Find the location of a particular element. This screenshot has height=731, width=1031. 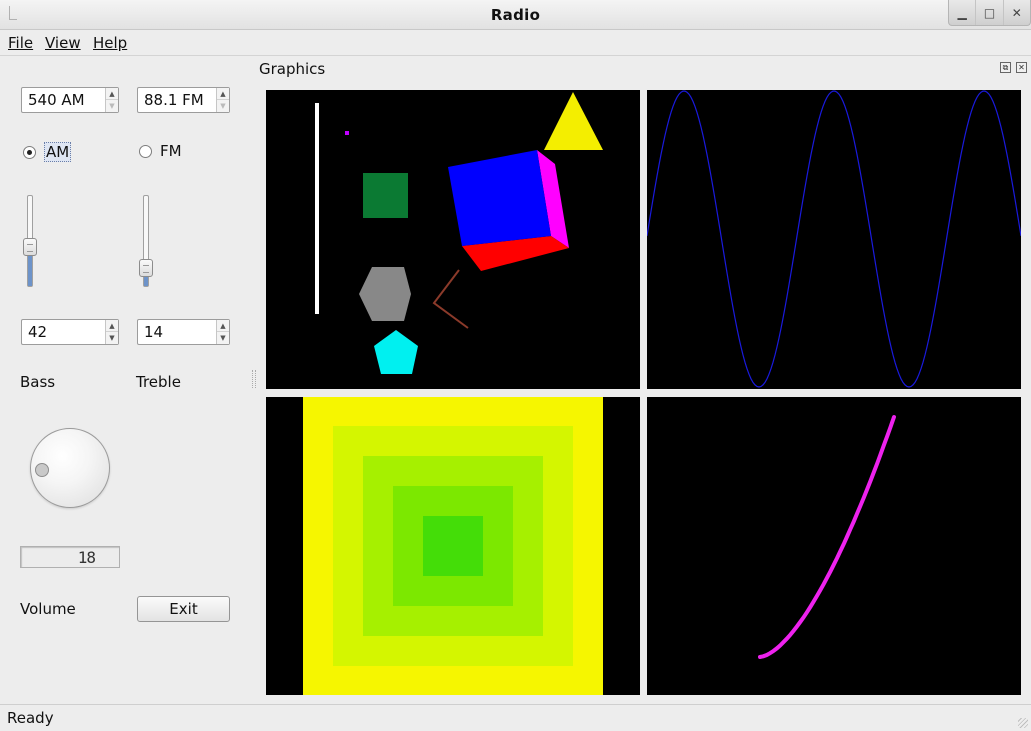

window-title: Radio is located at coordinates (515, 15).